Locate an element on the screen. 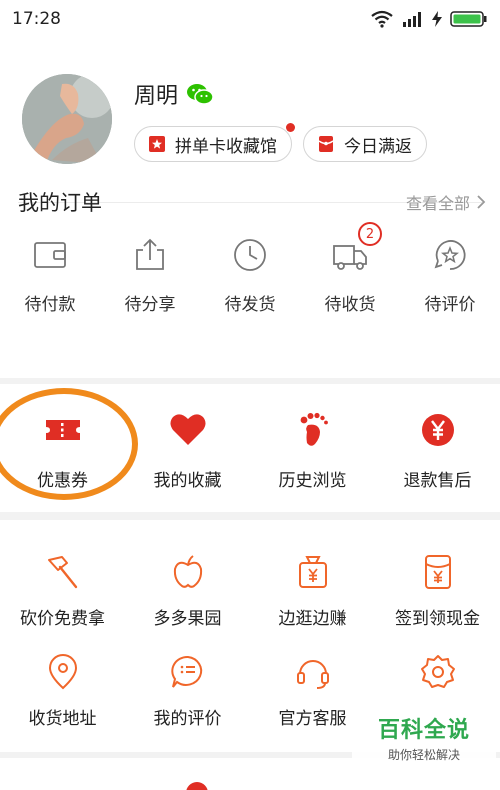  order-label: 待收货 is located at coordinates (350, 305).